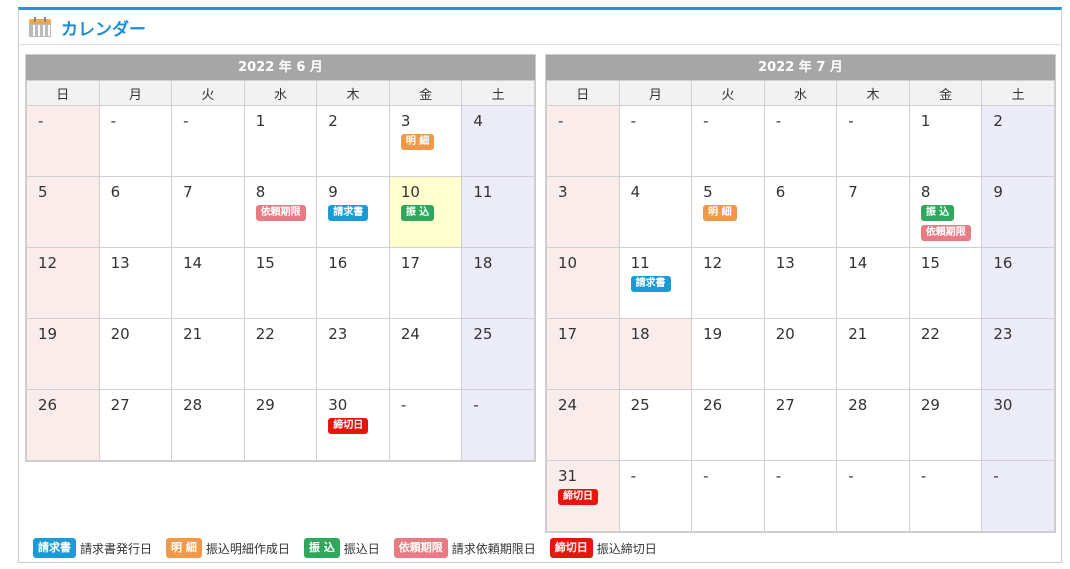  I want to click on calendar-week: 10 11 請求書 12 13 14 15 16, so click(800, 283).